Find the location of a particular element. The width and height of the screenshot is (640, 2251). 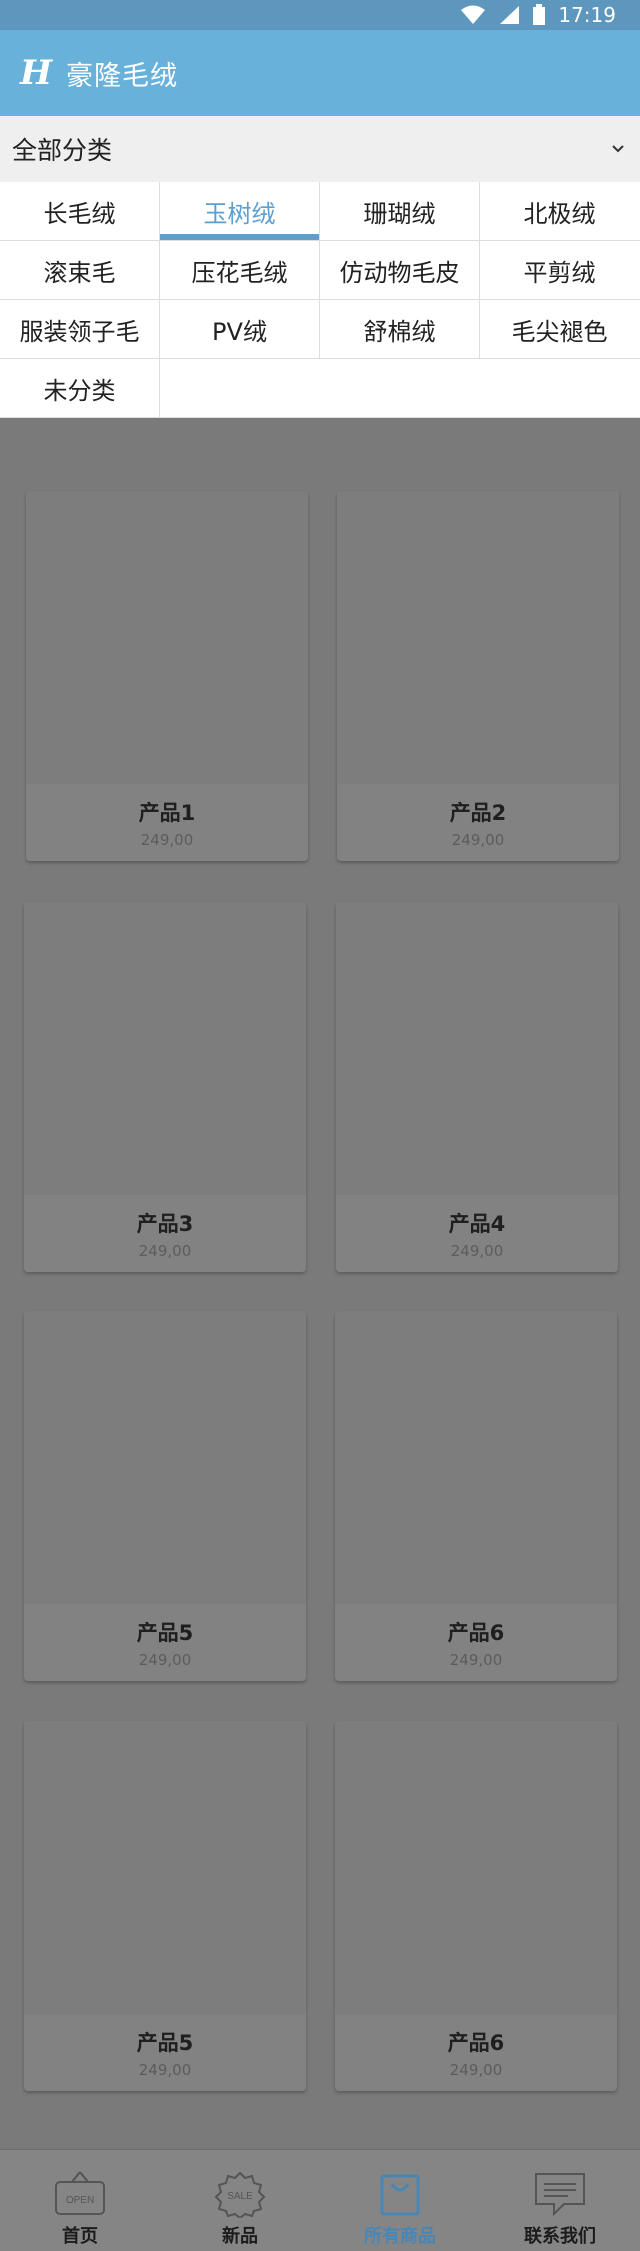

tab-contact: 联系我们 is located at coordinates (560, 2200).